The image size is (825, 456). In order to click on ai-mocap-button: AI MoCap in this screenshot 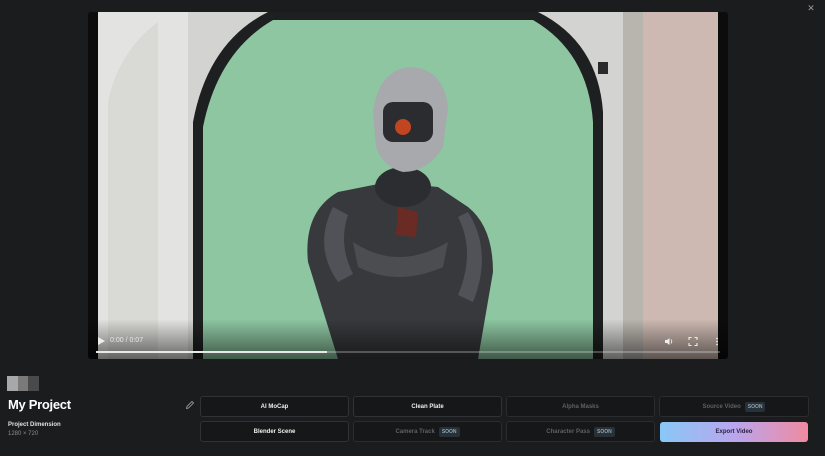, I will do `click(274, 406)`.